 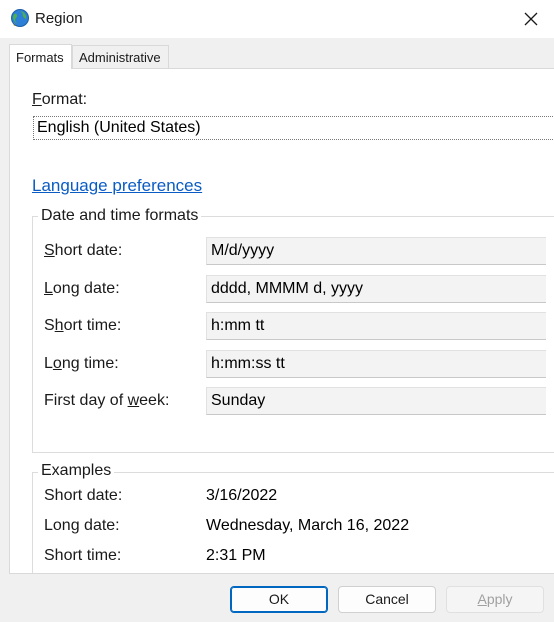 I want to click on first-day-of-week-dropdown: Sunday, so click(x=376, y=401).